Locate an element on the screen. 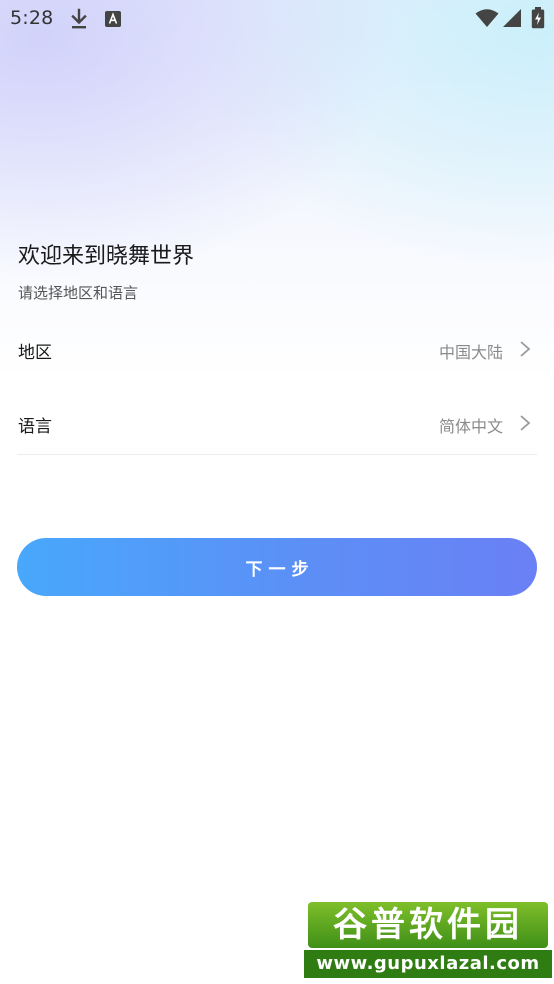  next-button: 下一步 is located at coordinates (277, 567).